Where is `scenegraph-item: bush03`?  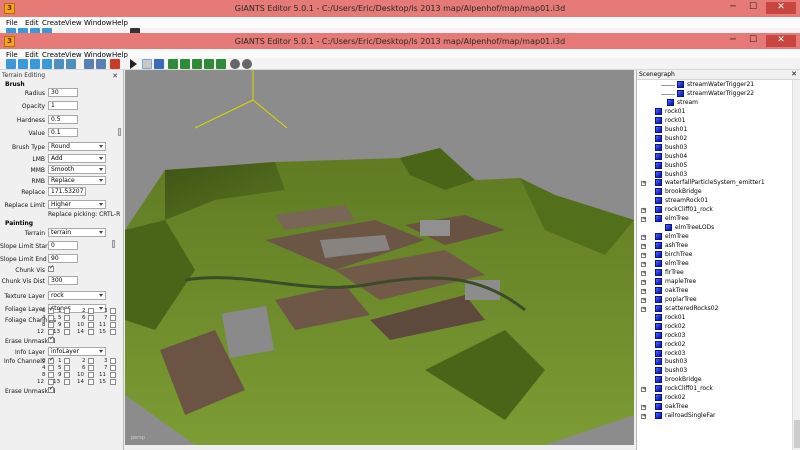 scenegraph-item: bush03 is located at coordinates (671, 362).